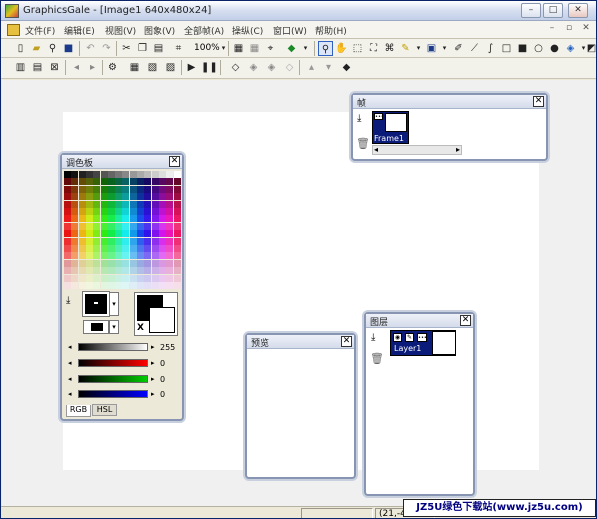 The image size is (597, 519). Describe the element at coordinates (449, 102) in the screenshot. I see `frames-panel-header: 帧 ✕` at that location.